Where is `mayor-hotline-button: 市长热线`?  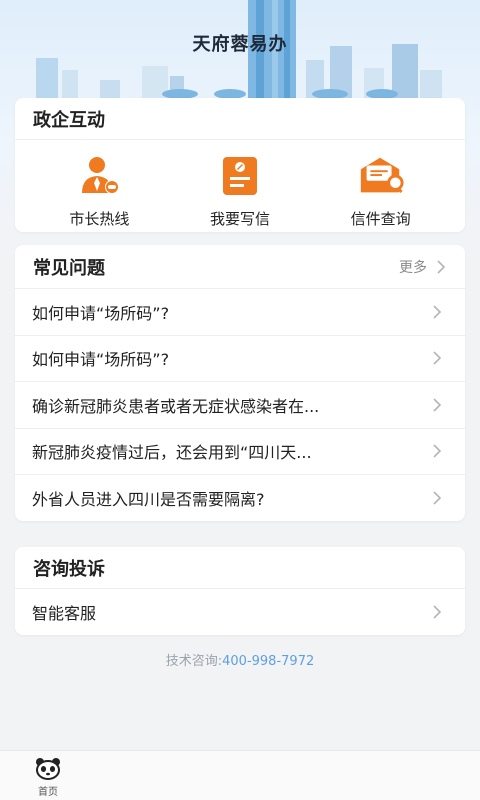
mayor-hotline-button: 市长热线 is located at coordinates (99, 190).